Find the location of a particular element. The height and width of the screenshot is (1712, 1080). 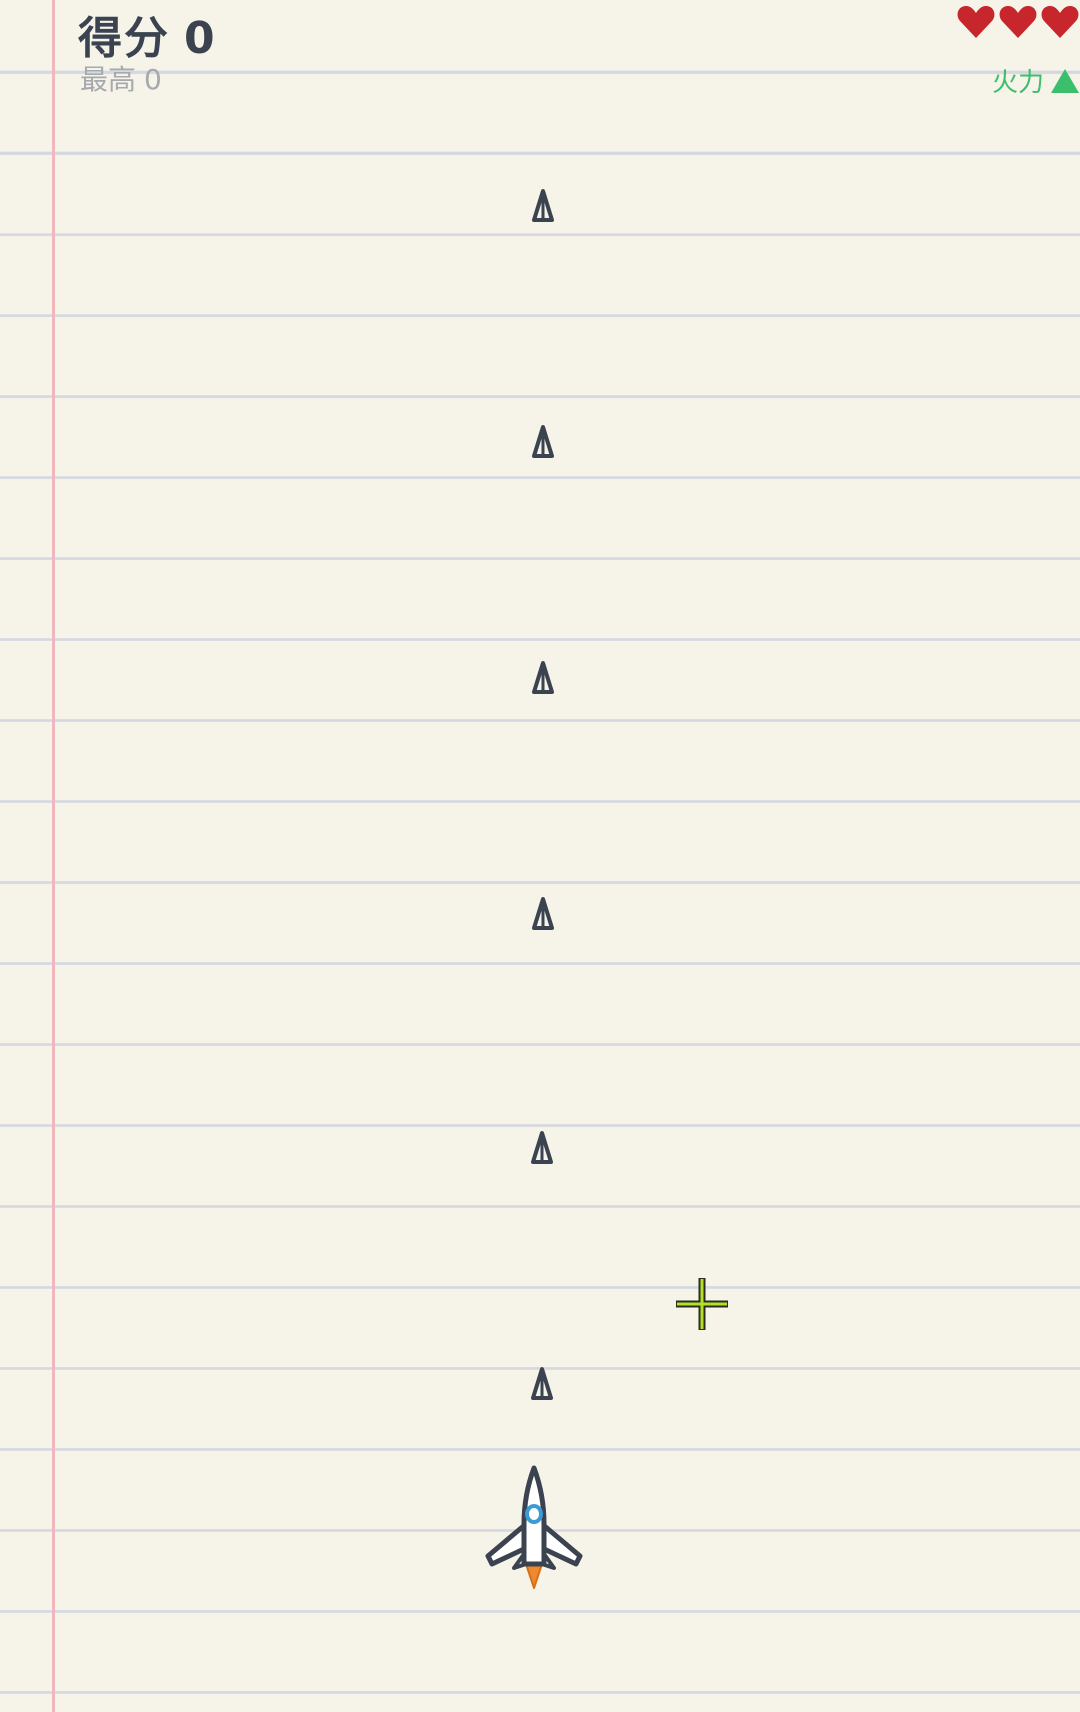

score-value: 0 is located at coordinates (200, 38).